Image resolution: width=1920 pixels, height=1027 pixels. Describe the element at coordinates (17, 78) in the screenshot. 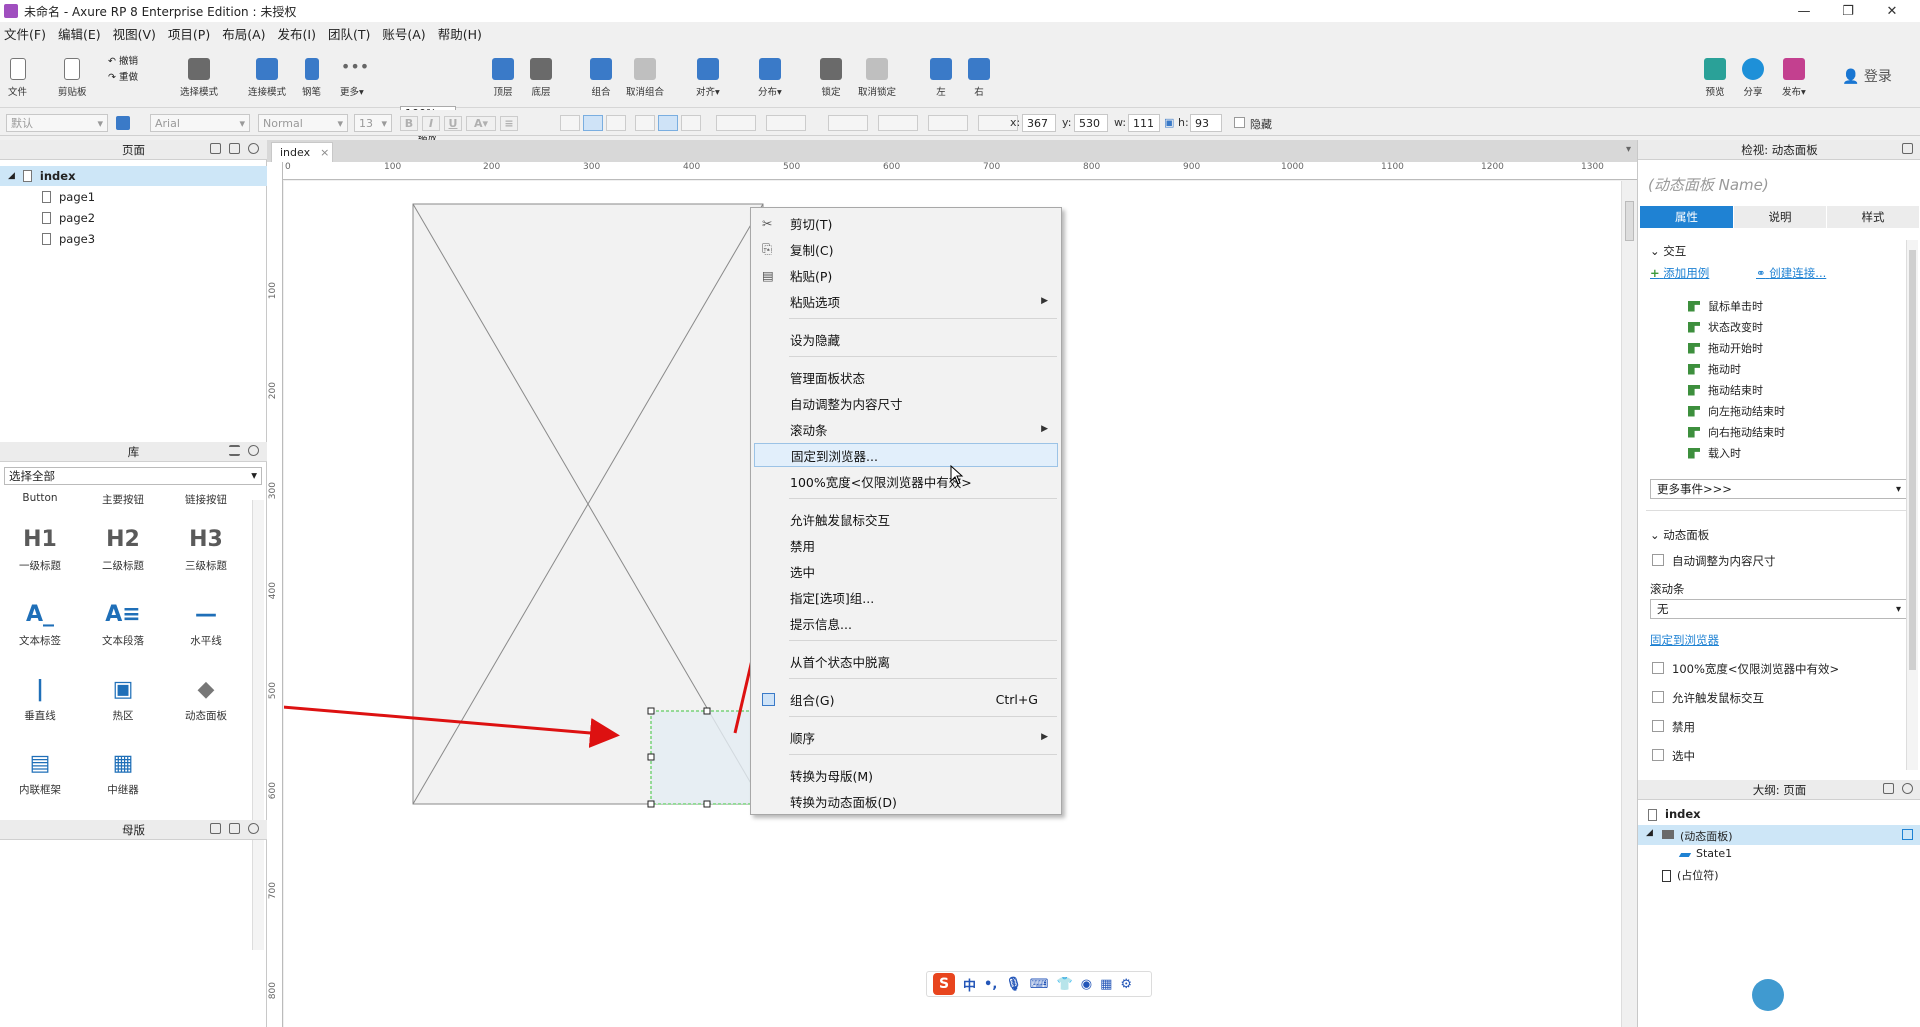

I see `file-tool: 文件` at that location.